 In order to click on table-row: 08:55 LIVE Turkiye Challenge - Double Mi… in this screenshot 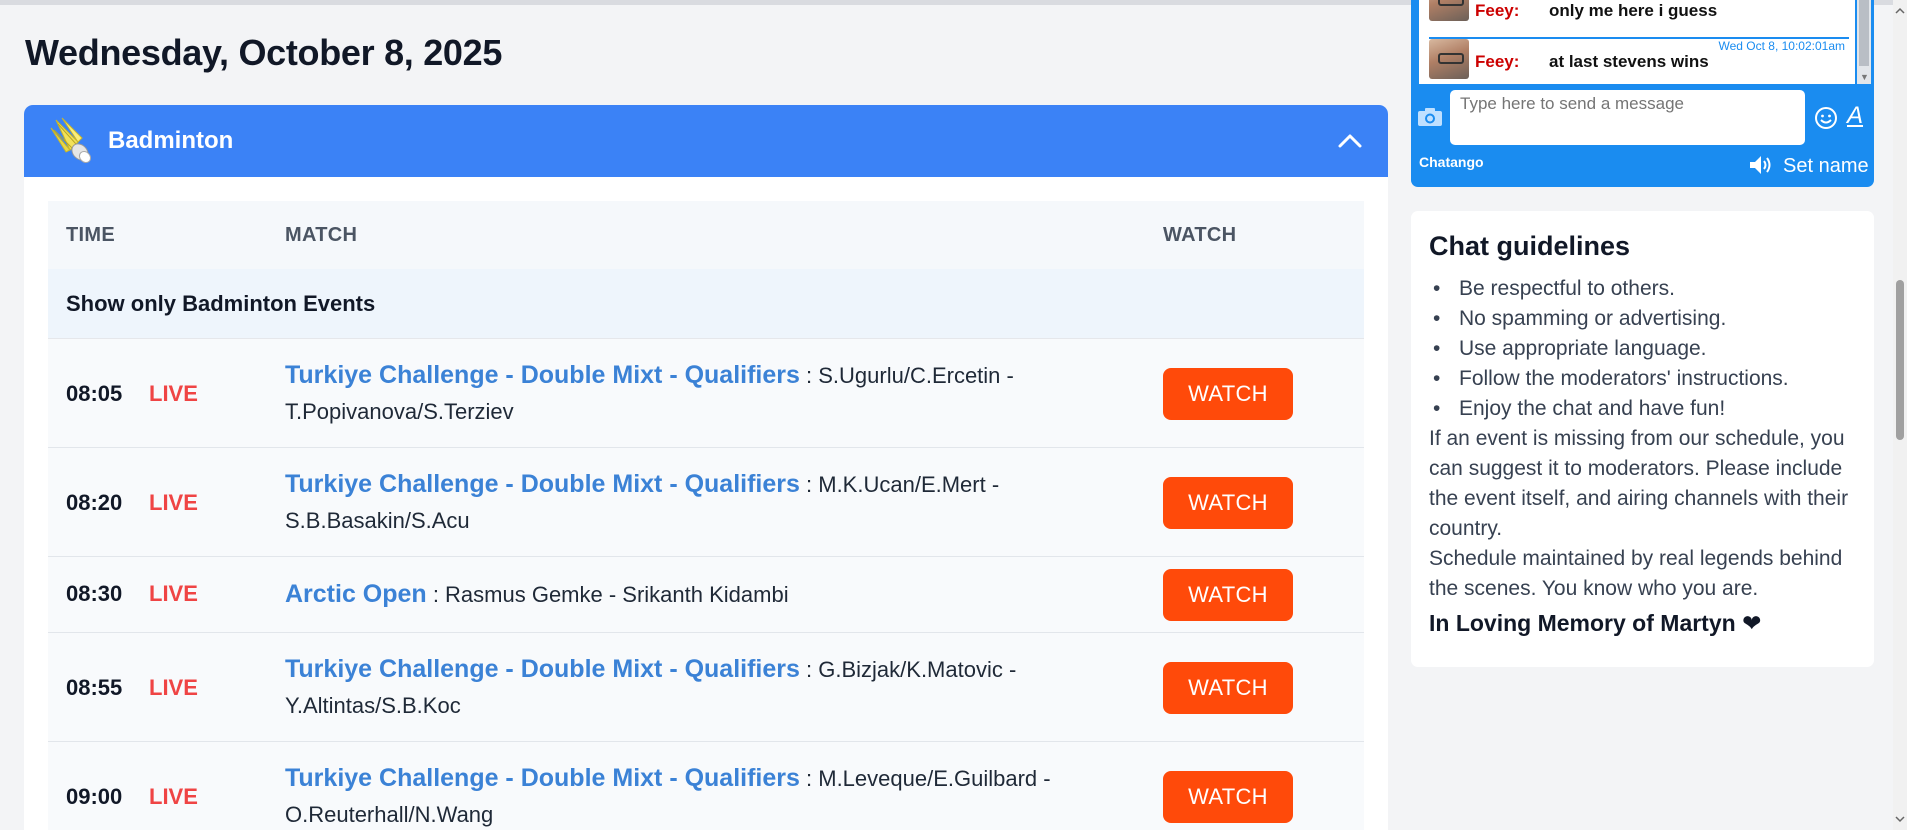, I will do `click(706, 687)`.